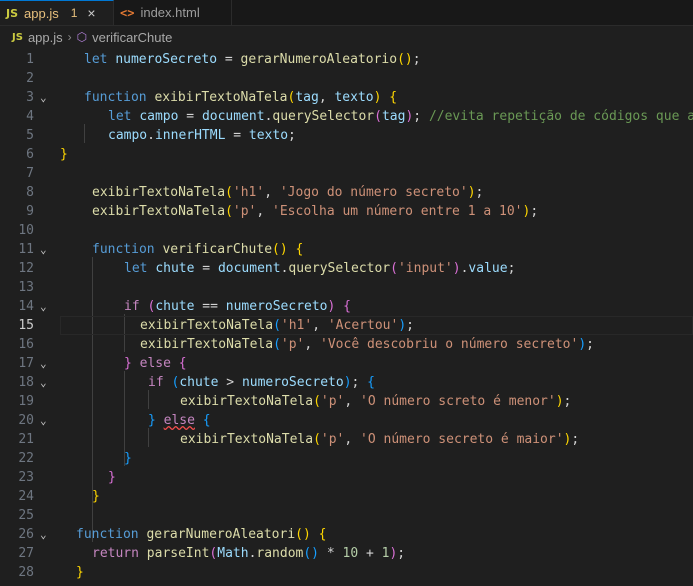 The width and height of the screenshot is (693, 586). What do you see at coordinates (82, 37) in the screenshot?
I see `symbol-method-icon: ⬡` at bounding box center [82, 37].